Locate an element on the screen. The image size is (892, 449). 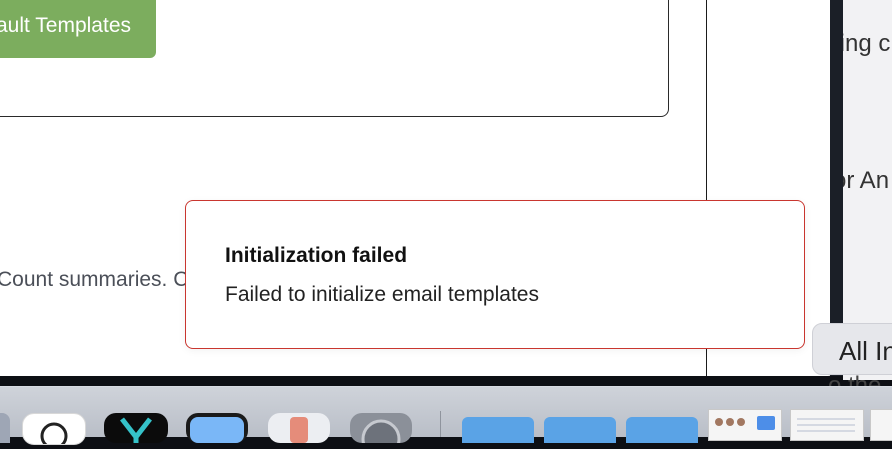
app-icon is located at coordinates (5, 428).